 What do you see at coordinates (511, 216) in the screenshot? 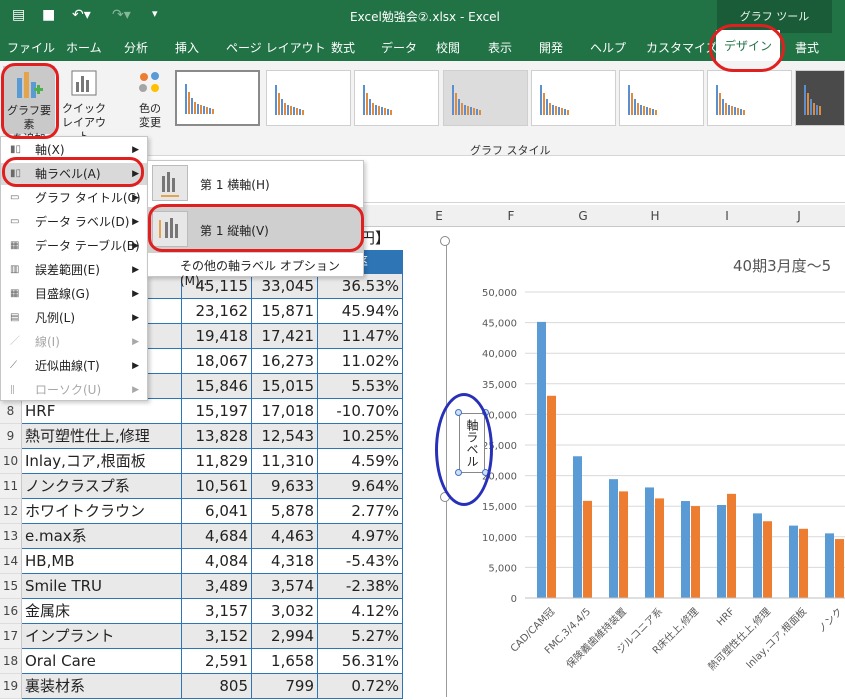
I see `column-header-f: F` at bounding box center [511, 216].